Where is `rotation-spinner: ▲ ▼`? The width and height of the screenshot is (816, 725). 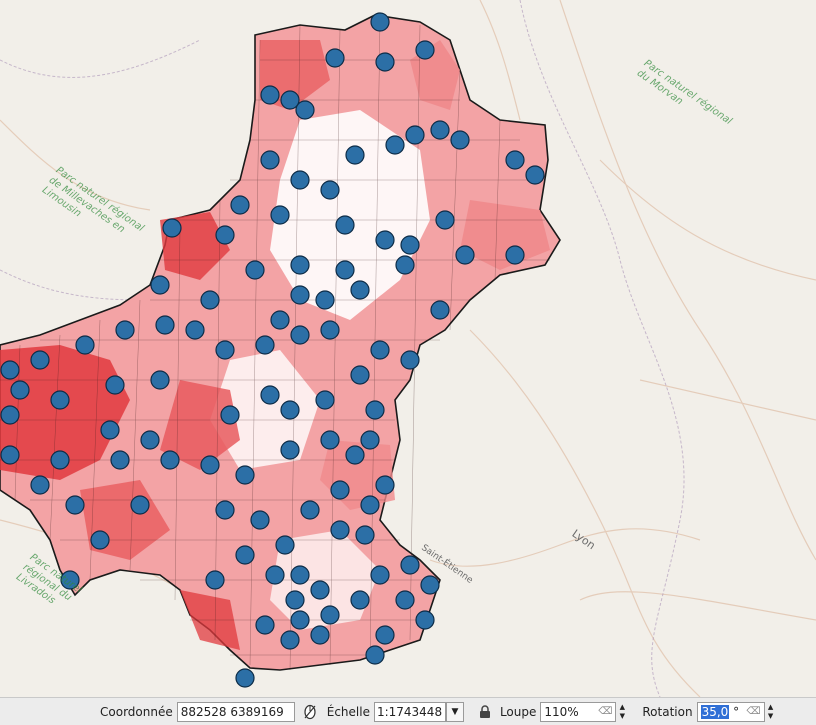 rotation-spinner: ▲ ▼ is located at coordinates (771, 712).